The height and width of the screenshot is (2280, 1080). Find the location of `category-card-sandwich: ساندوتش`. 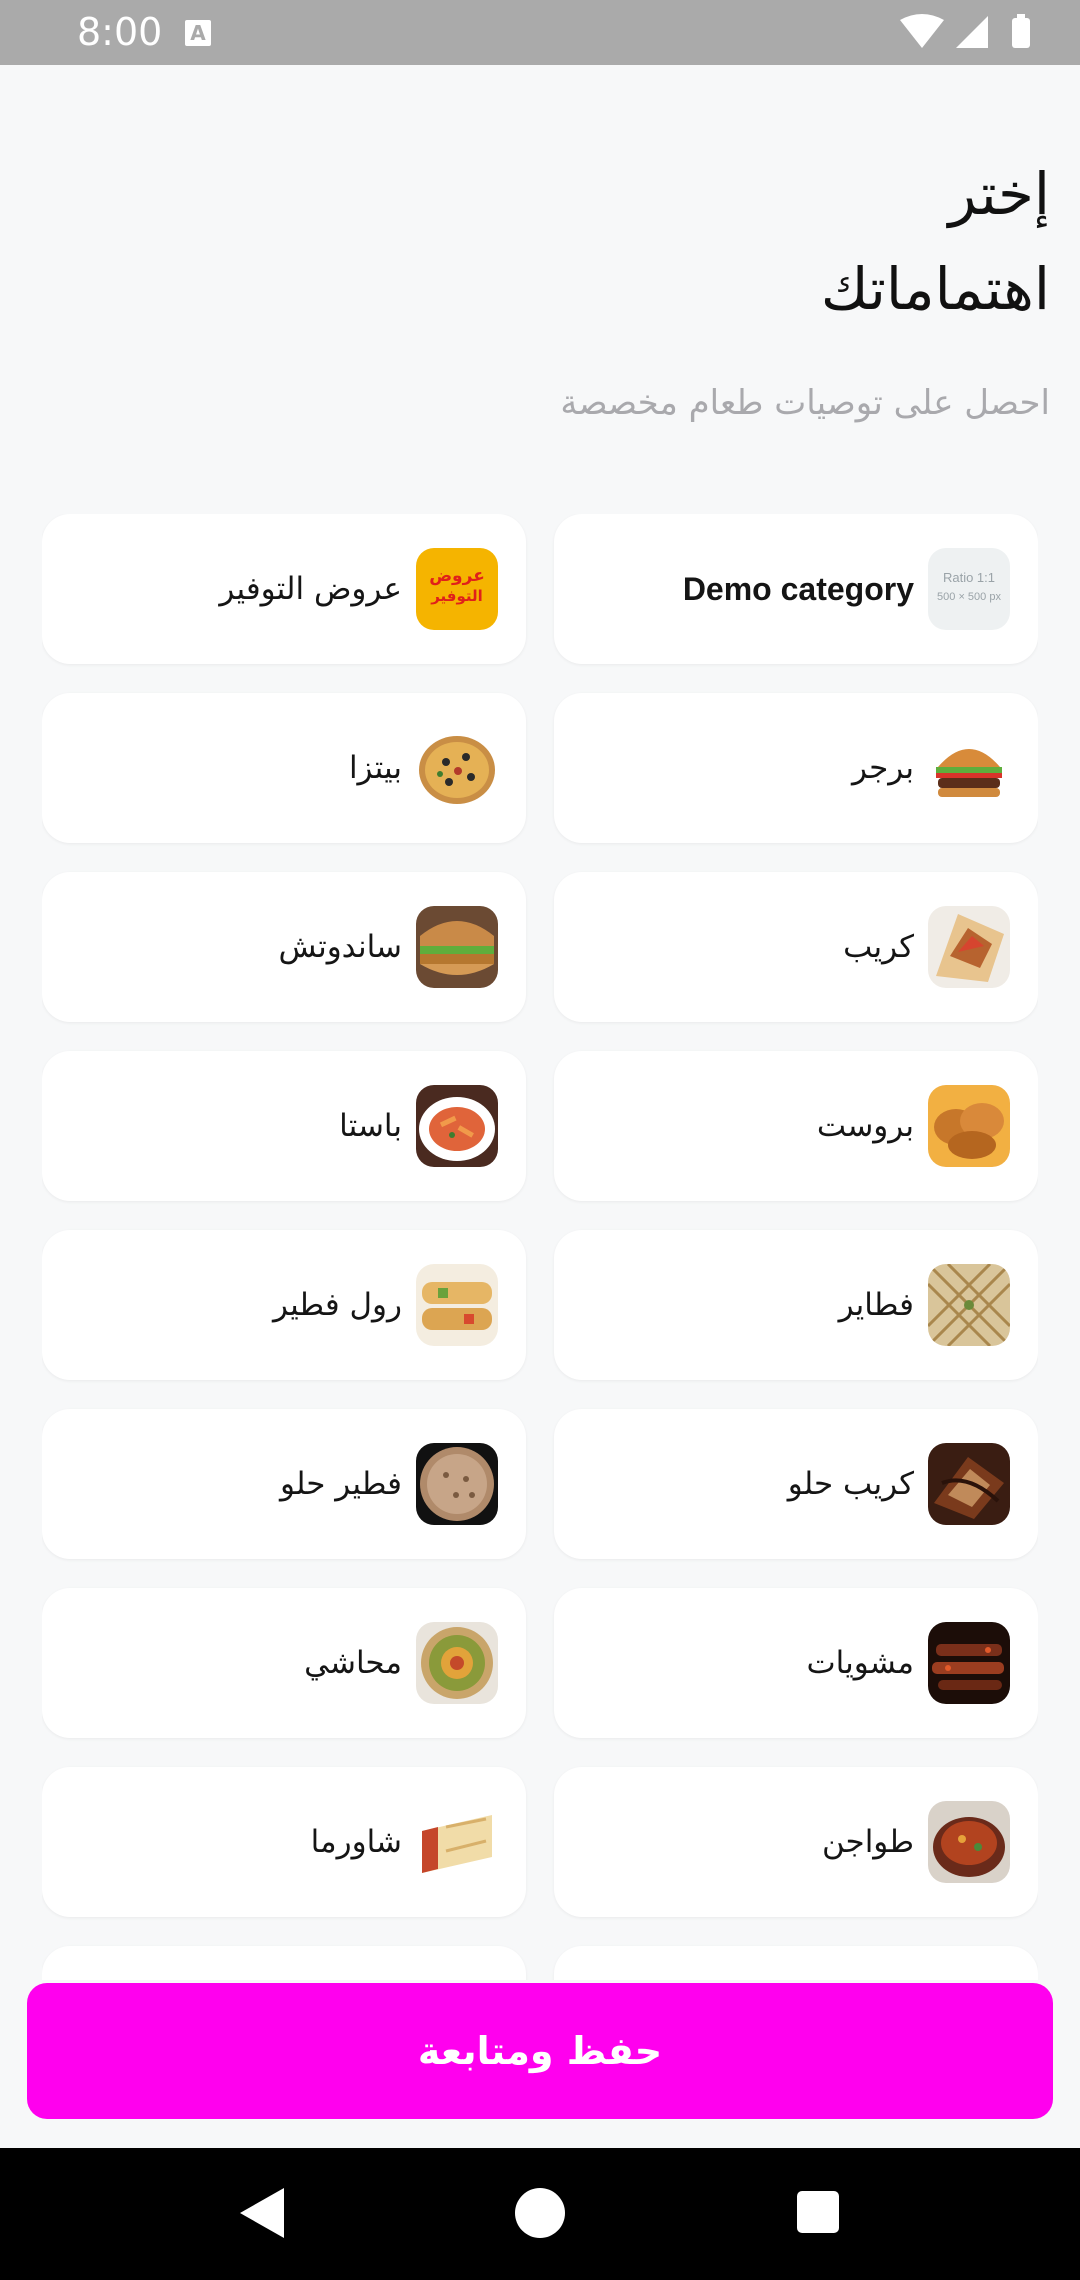

category-card-sandwich: ساندوتش is located at coordinates (284, 947).